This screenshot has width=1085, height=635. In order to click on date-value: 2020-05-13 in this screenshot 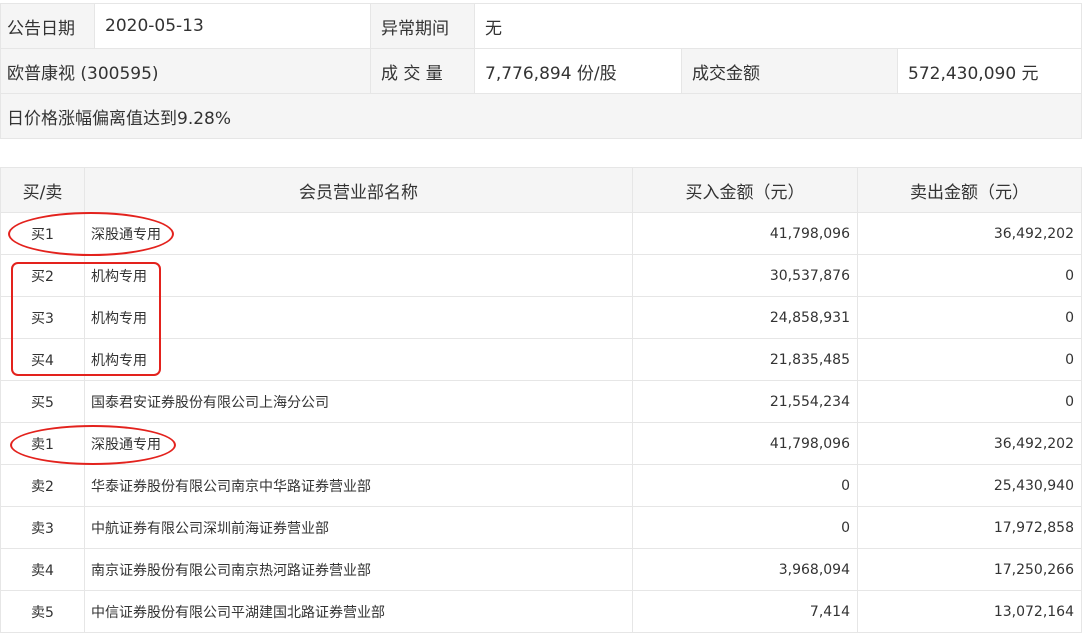, I will do `click(232, 26)`.